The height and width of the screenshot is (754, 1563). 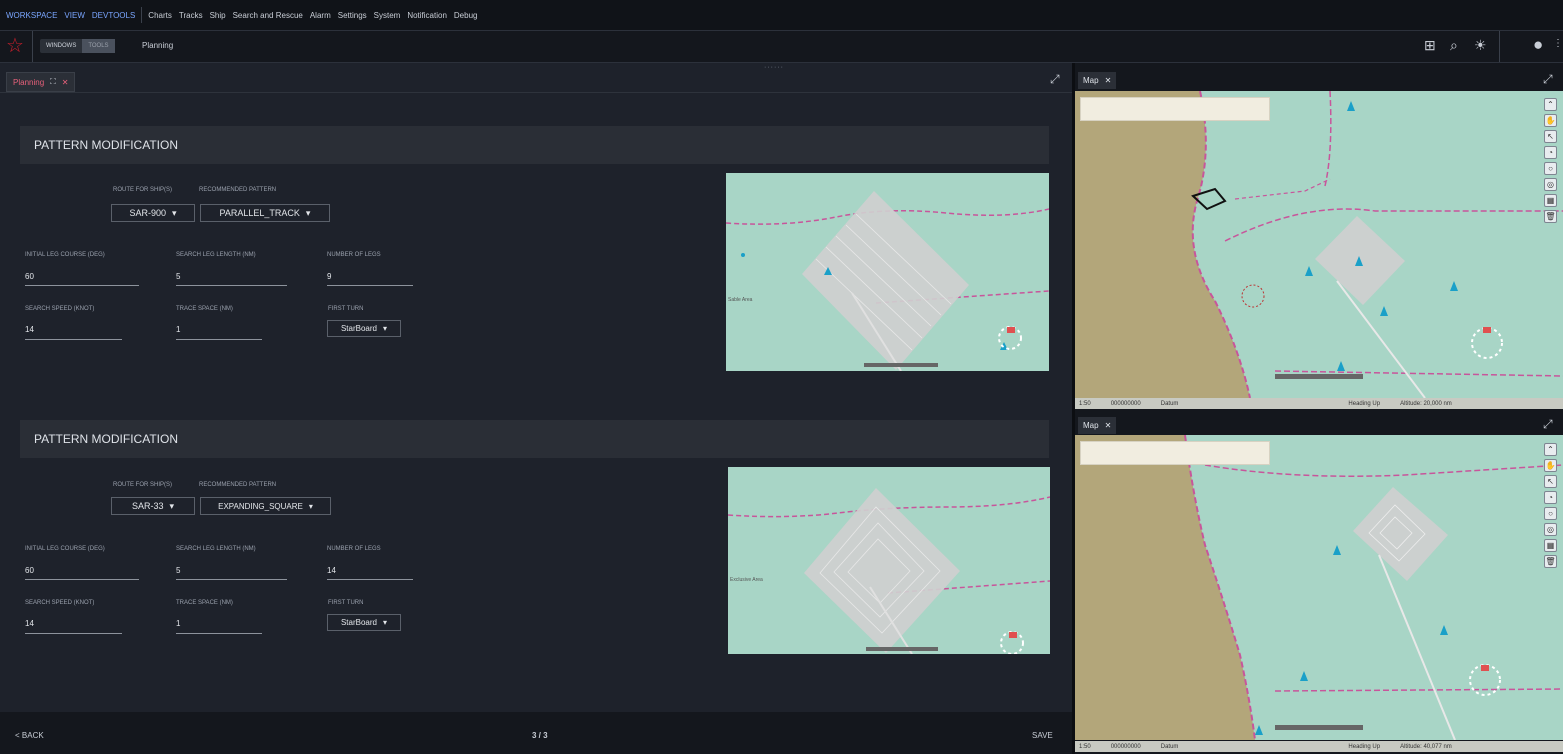 What do you see at coordinates (320, 15) in the screenshot?
I see `menu-alarm: Alarm` at bounding box center [320, 15].